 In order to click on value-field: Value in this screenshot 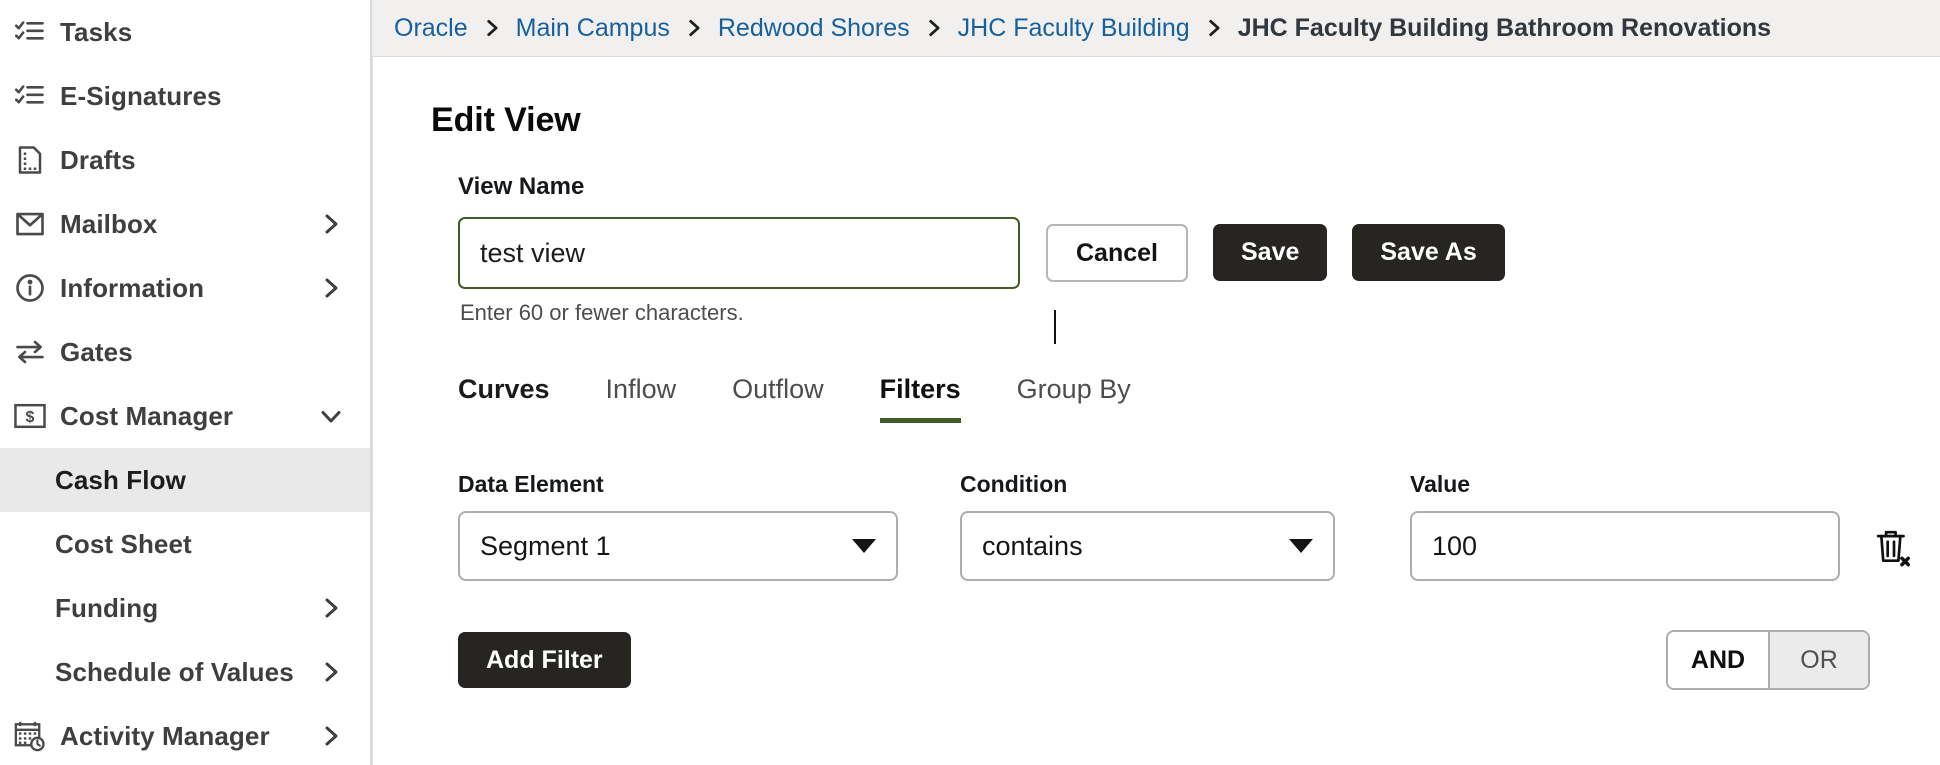, I will do `click(1625, 526)`.